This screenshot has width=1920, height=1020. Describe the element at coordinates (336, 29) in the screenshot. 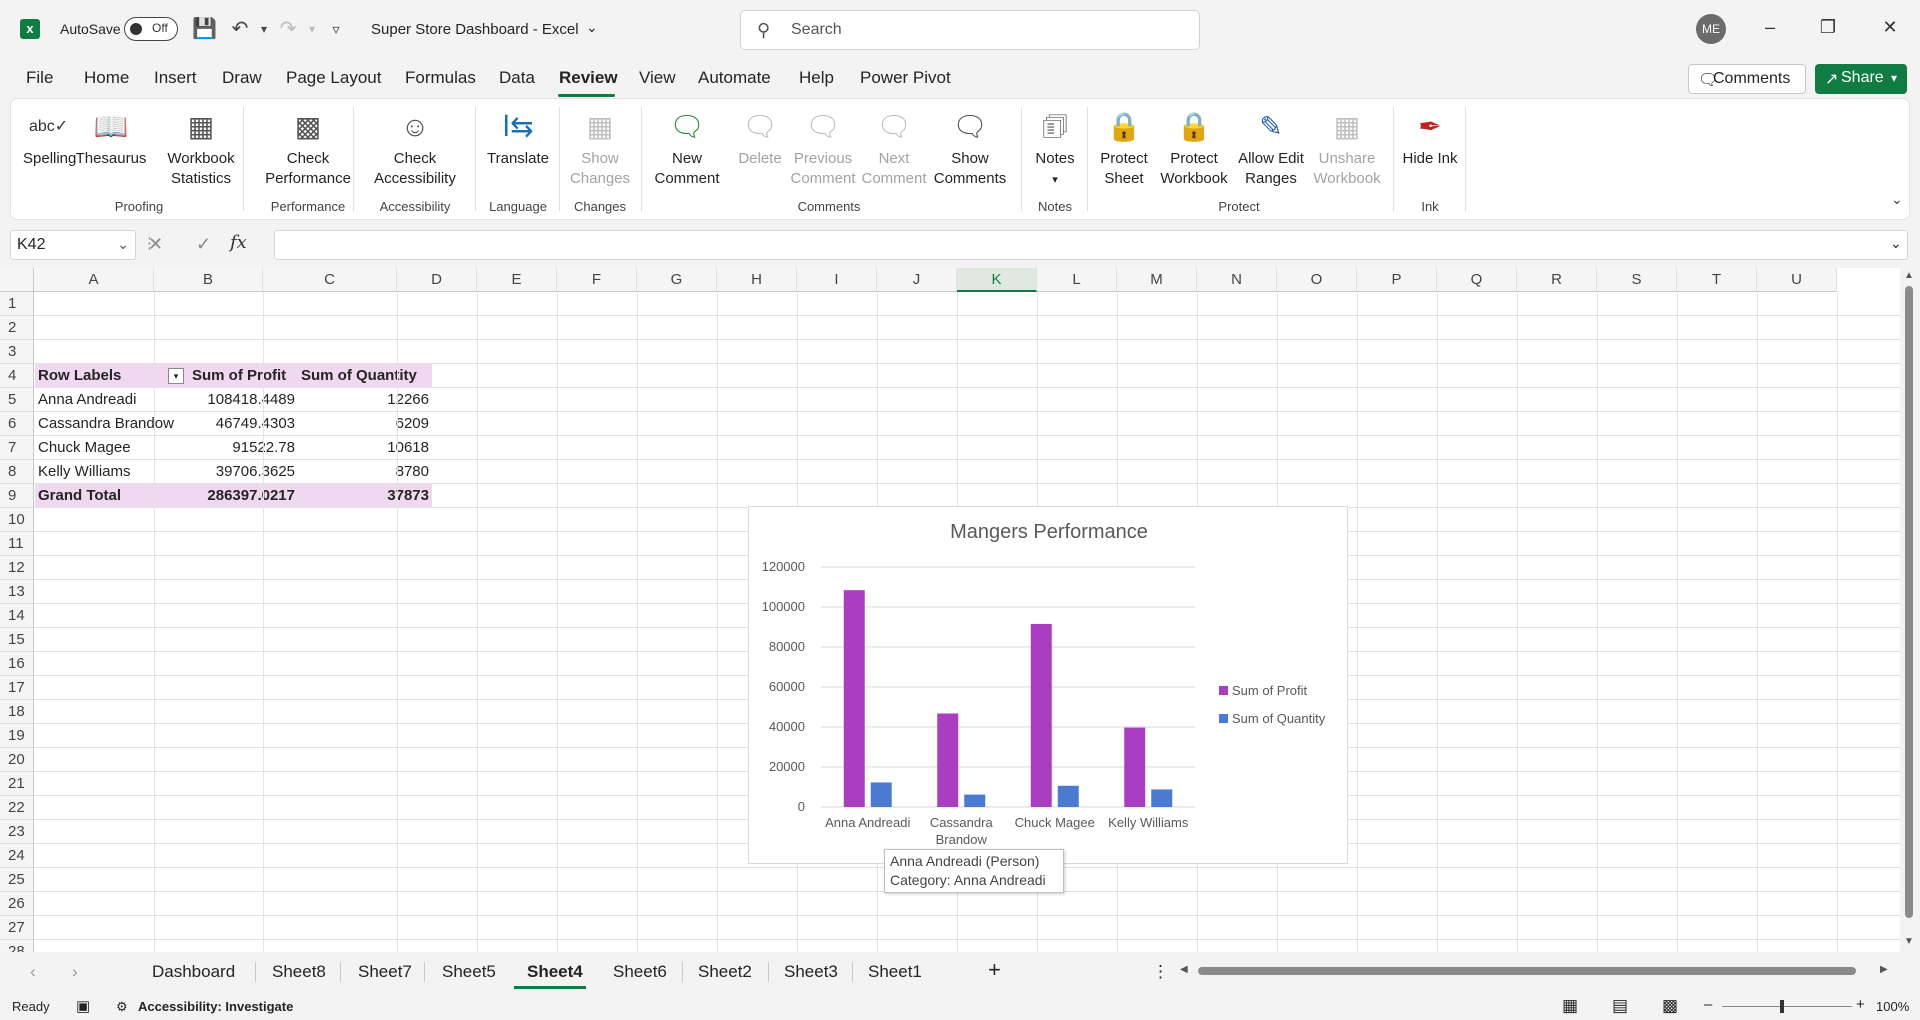

I see `customize-toolbar-icon: ▿` at that location.